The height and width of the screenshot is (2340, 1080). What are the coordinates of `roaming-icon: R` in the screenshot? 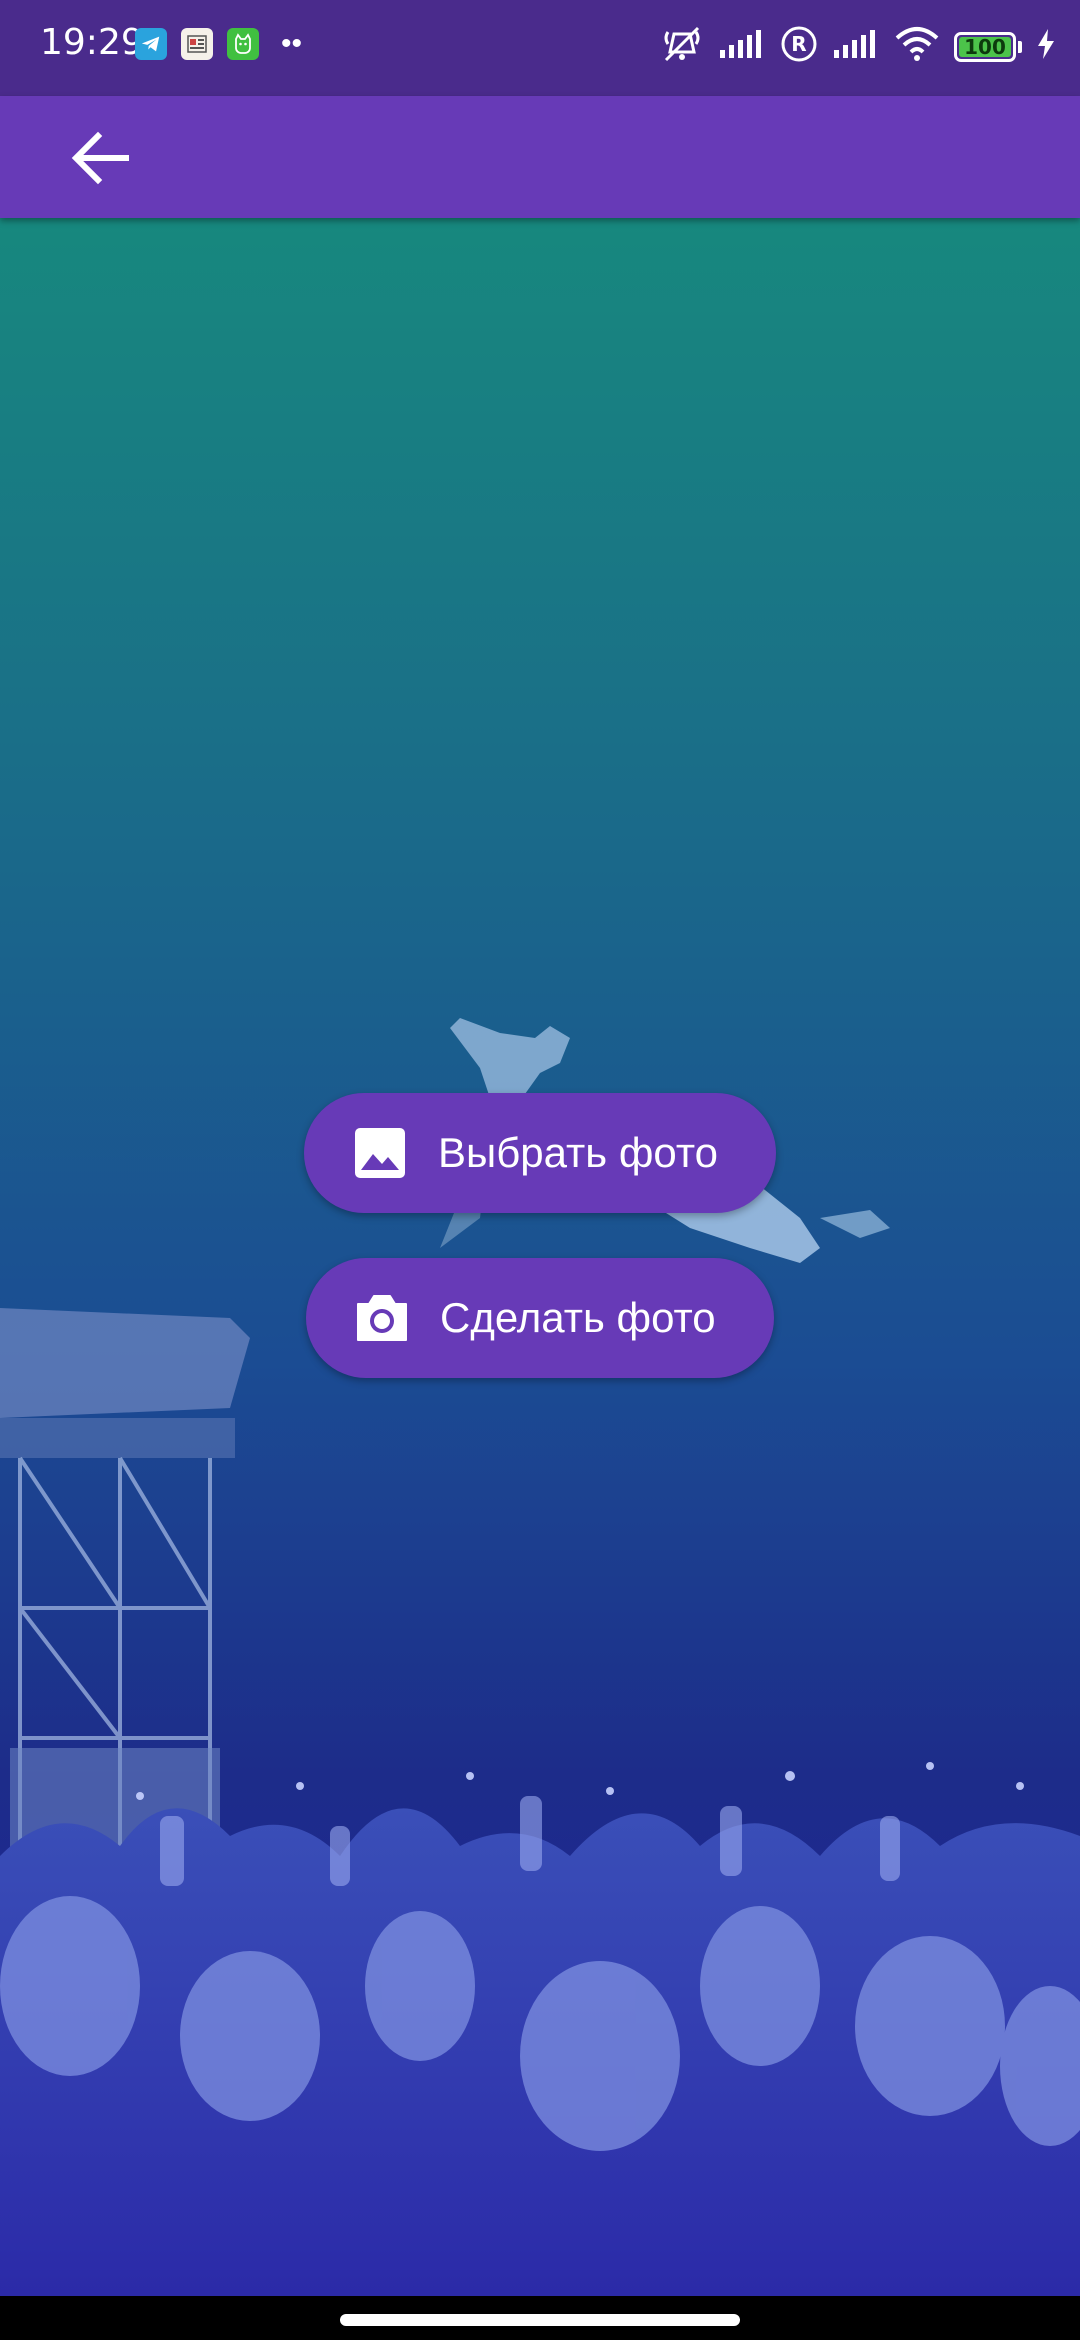 It's located at (799, 46).